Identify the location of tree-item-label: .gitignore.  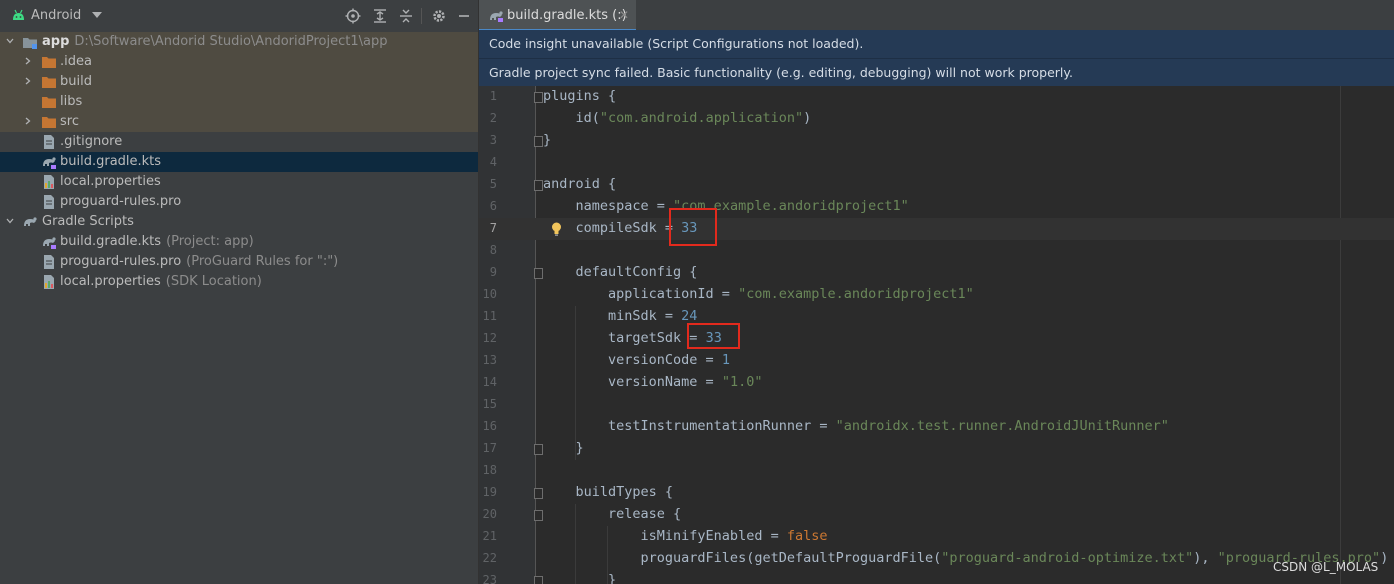
(91, 141).